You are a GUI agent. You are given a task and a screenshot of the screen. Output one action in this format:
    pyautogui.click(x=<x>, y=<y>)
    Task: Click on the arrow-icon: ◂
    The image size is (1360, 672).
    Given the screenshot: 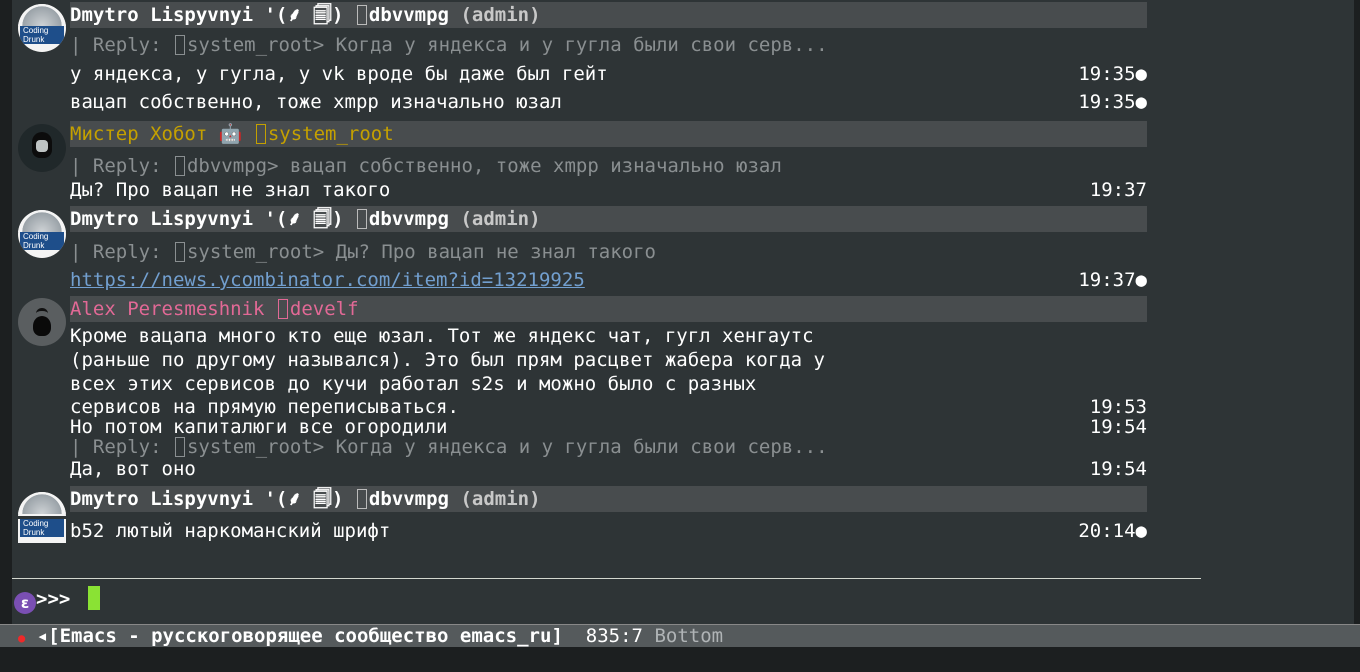 What is the action you would take?
    pyautogui.click(x=37, y=636)
    